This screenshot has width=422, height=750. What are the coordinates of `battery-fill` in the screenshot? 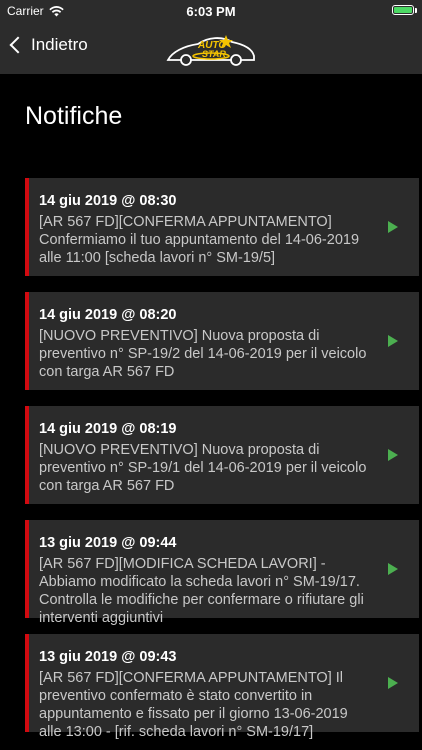 It's located at (403, 10).